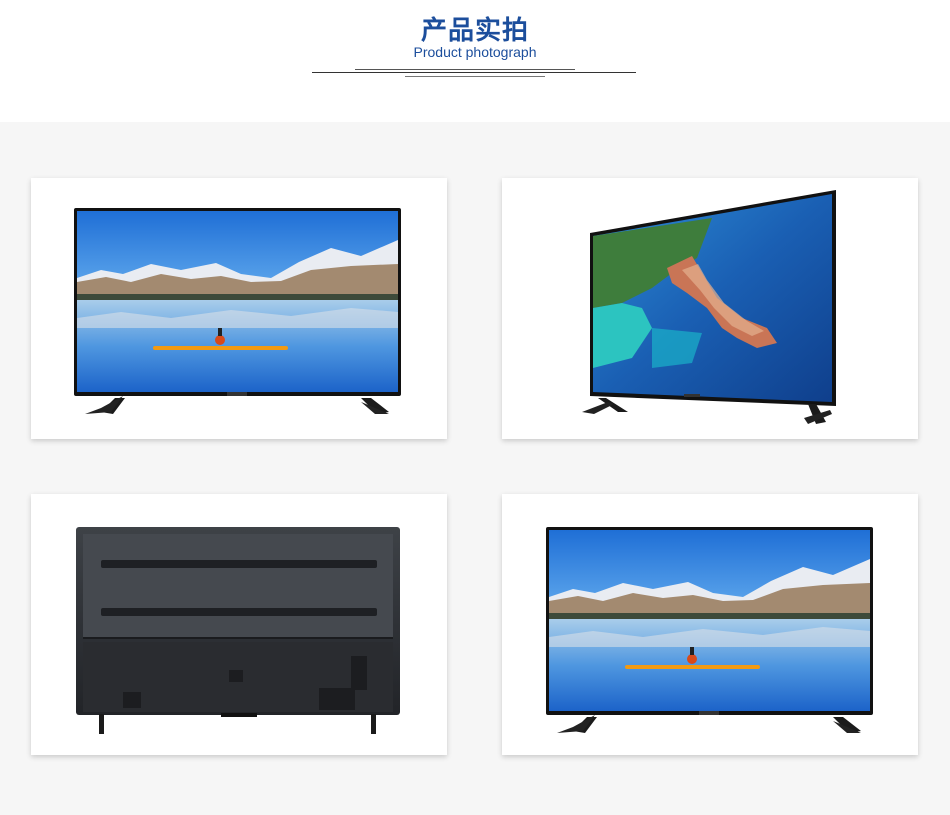  Describe the element at coordinates (475, 76) in the screenshot. I see `title-underline-short` at that location.